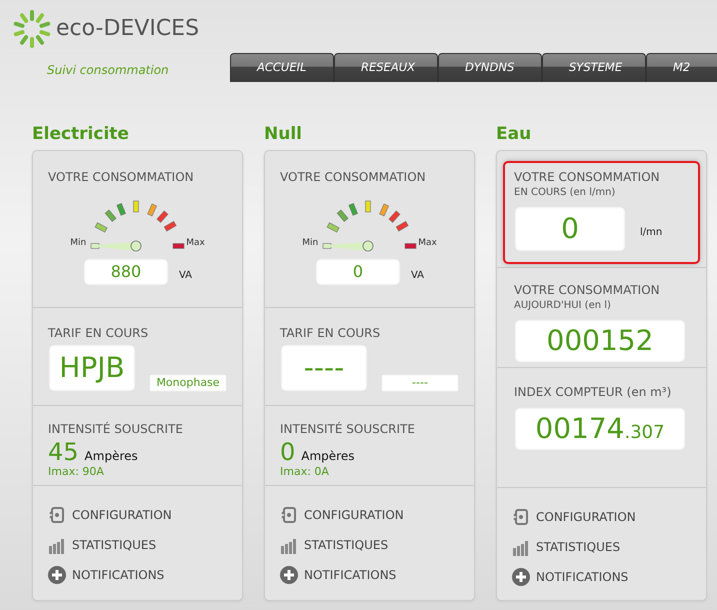 This screenshot has width=717, height=610. I want to click on unit-label: l/mn, so click(651, 232).